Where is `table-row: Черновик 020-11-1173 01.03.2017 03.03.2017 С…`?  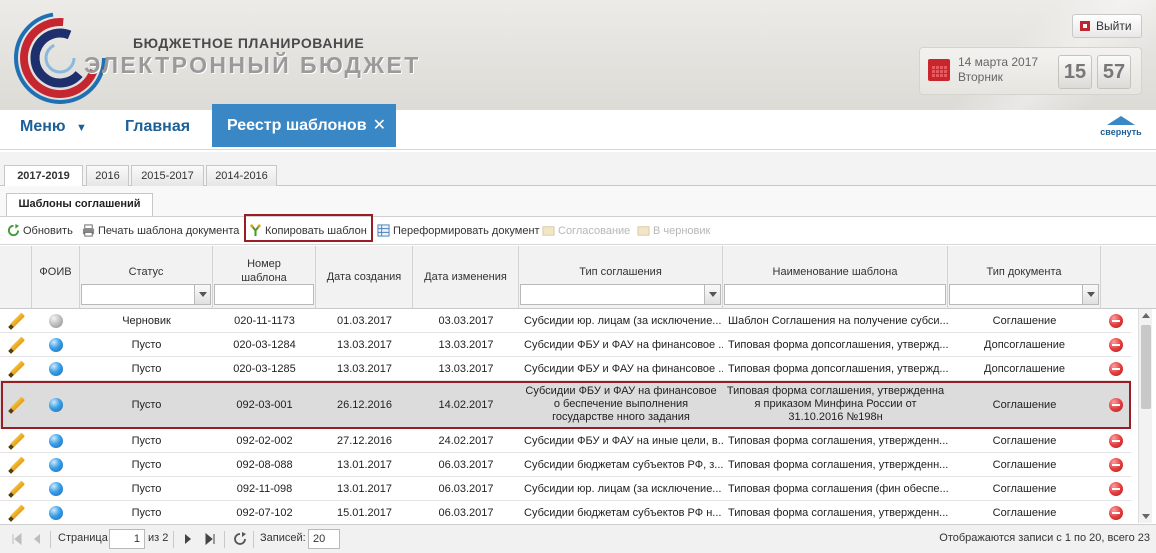 table-row: Черновик 020-11-1173 01.03.2017 03.03.2017 С… is located at coordinates (565, 321).